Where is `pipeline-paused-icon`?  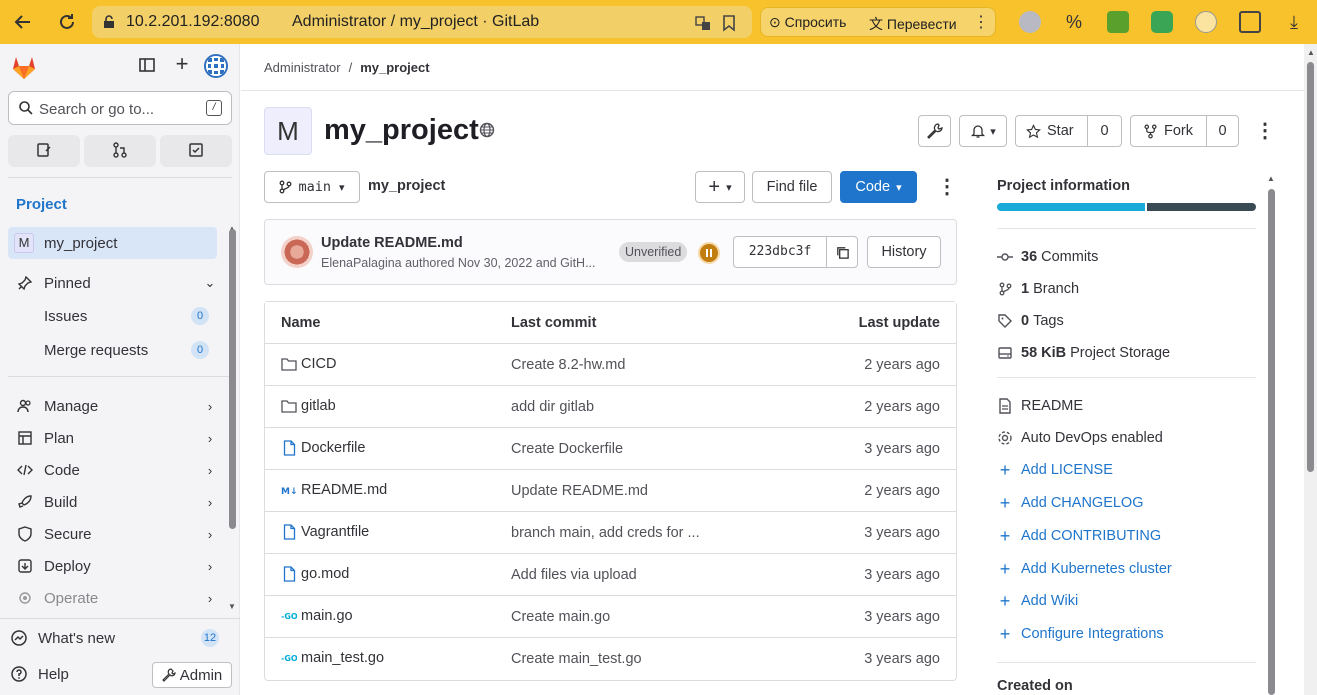
pipeline-paused-icon is located at coordinates (709, 253).